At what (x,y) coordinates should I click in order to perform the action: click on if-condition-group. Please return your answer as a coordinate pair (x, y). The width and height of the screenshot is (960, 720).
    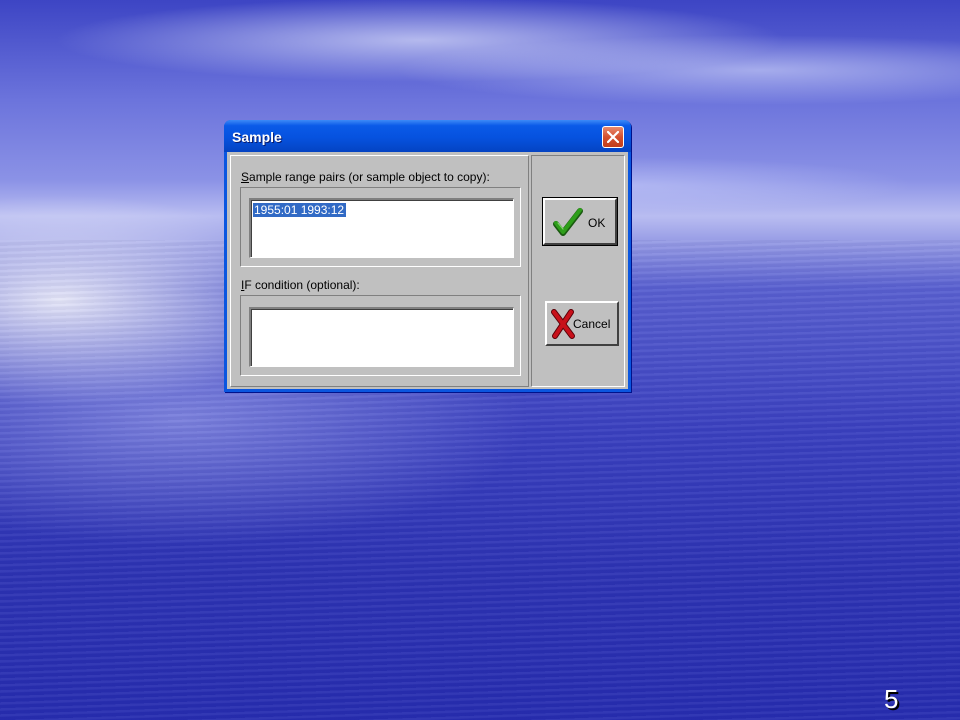
    Looking at the image, I should click on (380, 335).